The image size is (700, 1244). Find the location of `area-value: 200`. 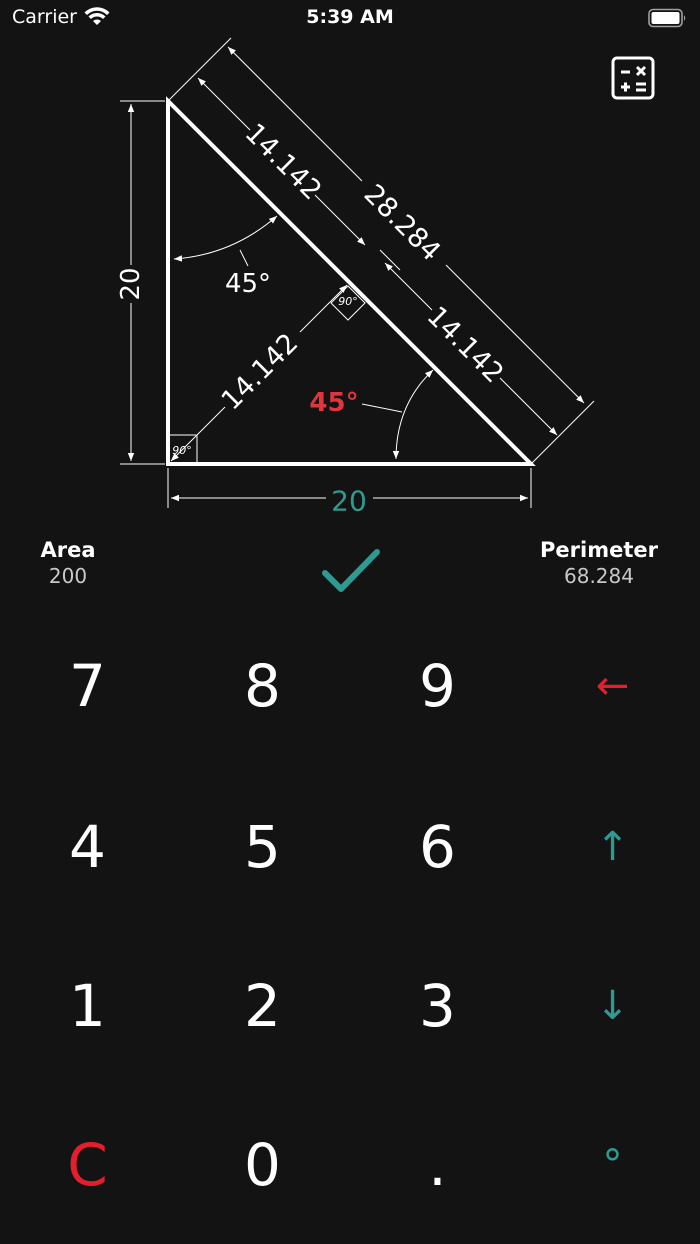

area-value: 200 is located at coordinates (68, 576).